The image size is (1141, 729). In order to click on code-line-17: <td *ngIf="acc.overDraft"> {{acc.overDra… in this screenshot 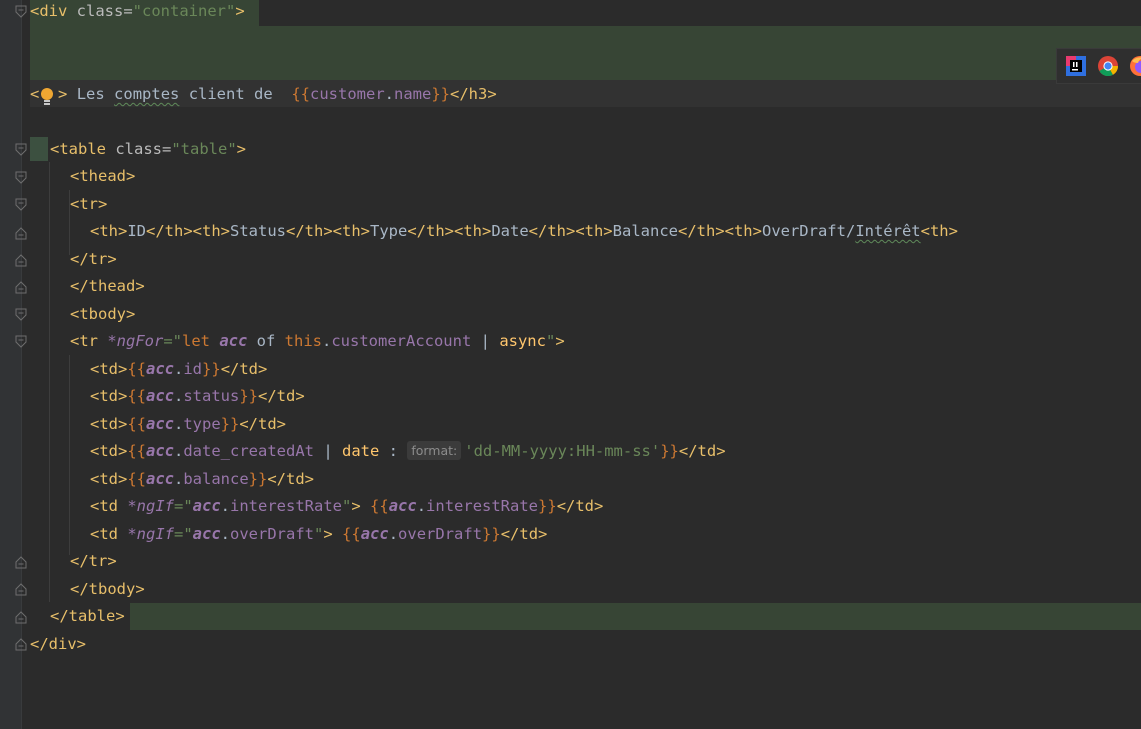, I will do `click(318, 534)`.